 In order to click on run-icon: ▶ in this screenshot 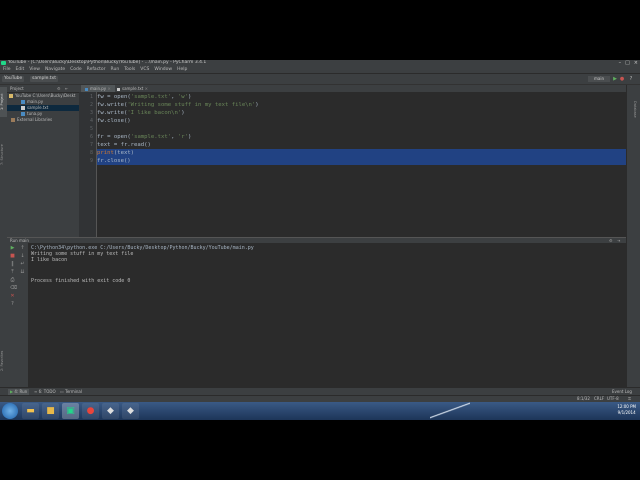, I will do `click(615, 79)`.